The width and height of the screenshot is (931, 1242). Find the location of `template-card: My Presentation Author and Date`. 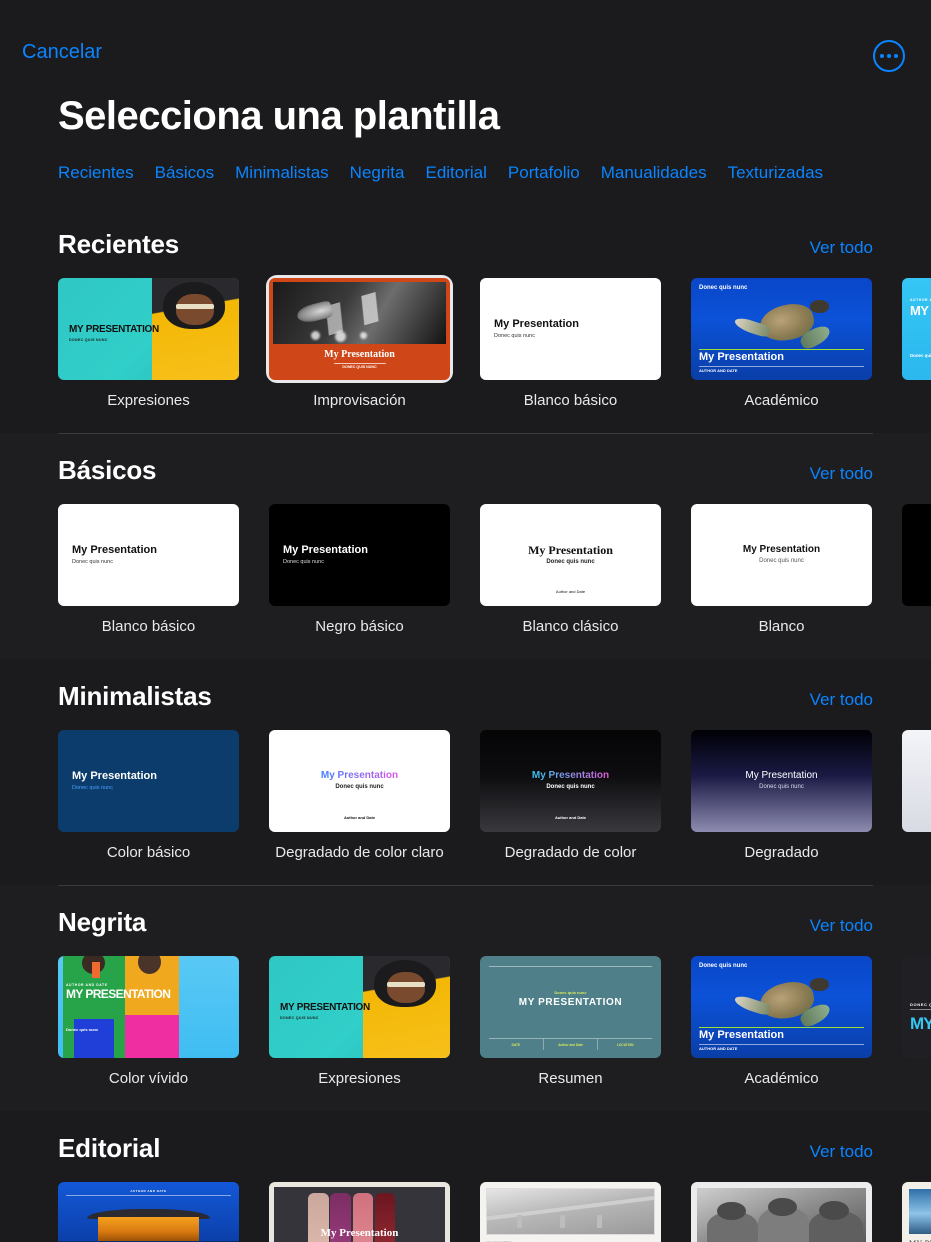

template-card: My Presentation Author and Date is located at coordinates (359, 1212).